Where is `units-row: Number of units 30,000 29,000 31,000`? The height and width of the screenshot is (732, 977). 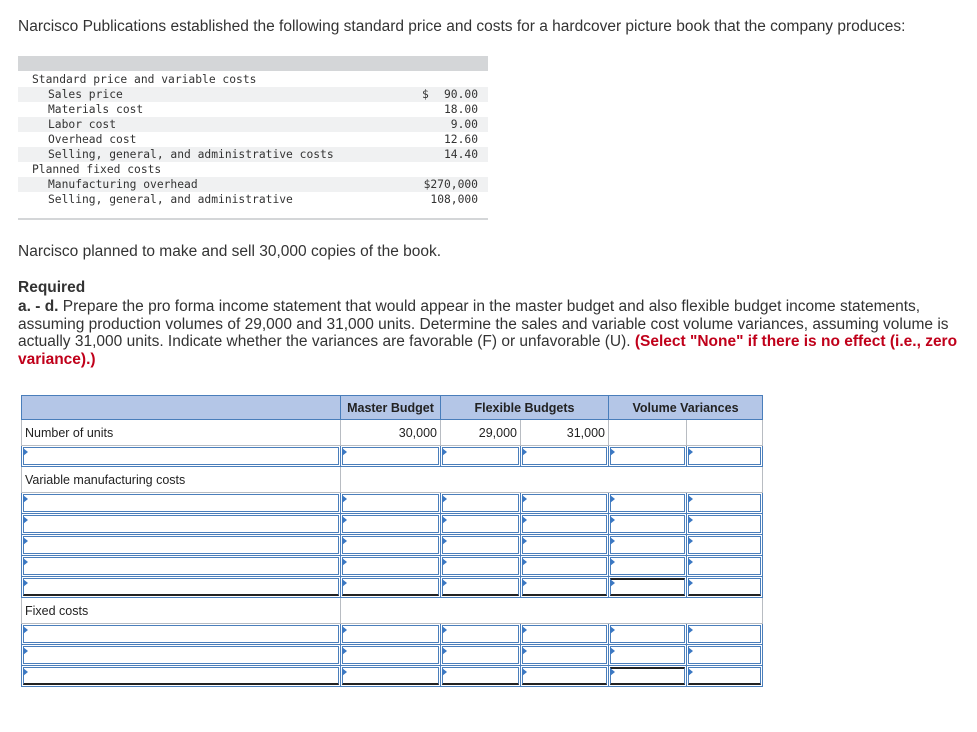 units-row: Number of units 30,000 29,000 31,000 is located at coordinates (392, 432).